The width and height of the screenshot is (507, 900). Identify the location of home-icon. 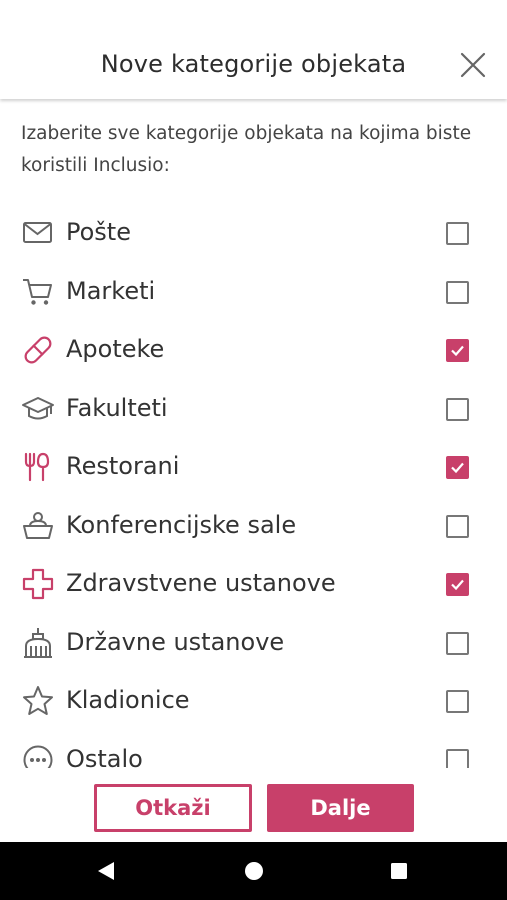
(254, 871).